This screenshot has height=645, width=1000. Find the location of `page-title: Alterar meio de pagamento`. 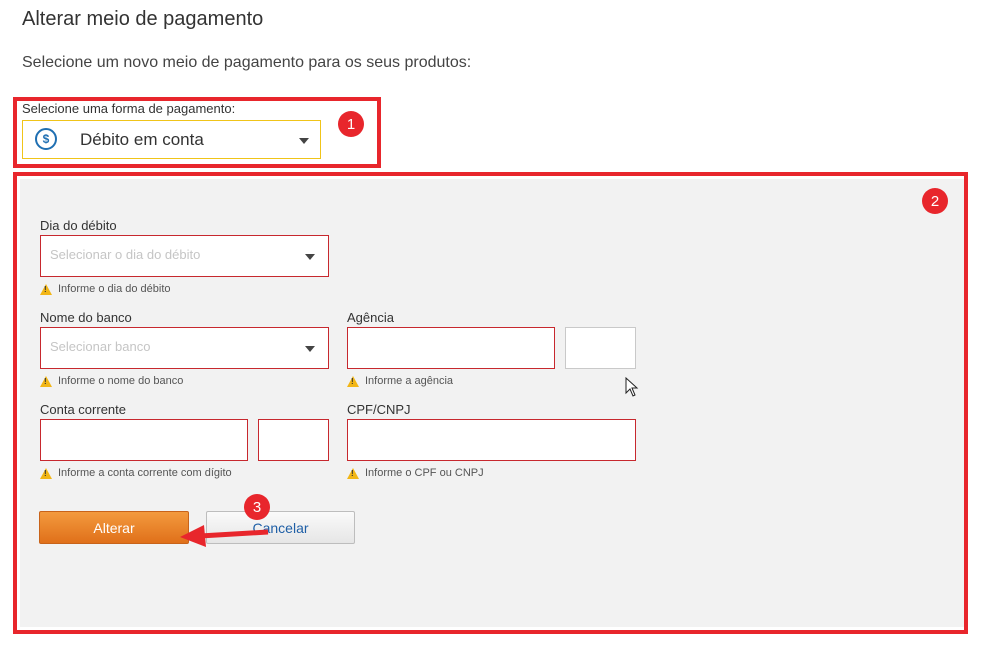

page-title: Alterar meio de pagamento is located at coordinates (143, 19).